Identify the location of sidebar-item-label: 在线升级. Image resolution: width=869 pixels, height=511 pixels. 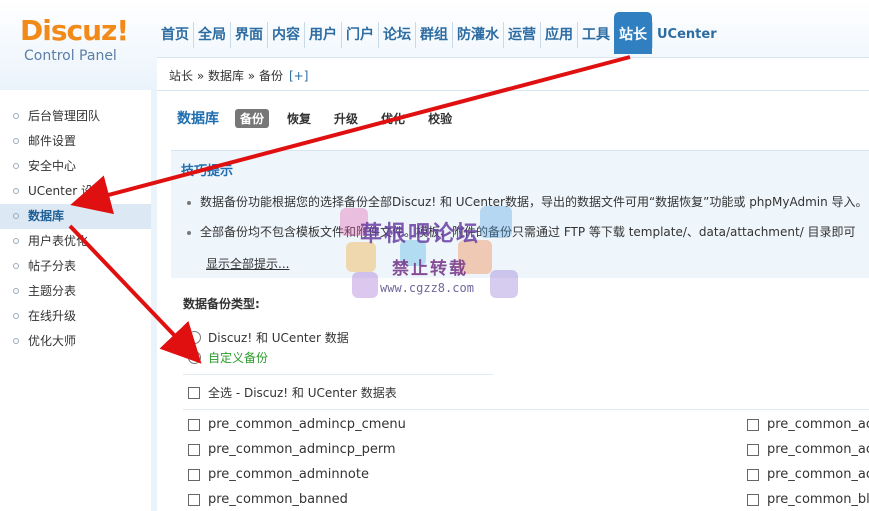
(52, 316).